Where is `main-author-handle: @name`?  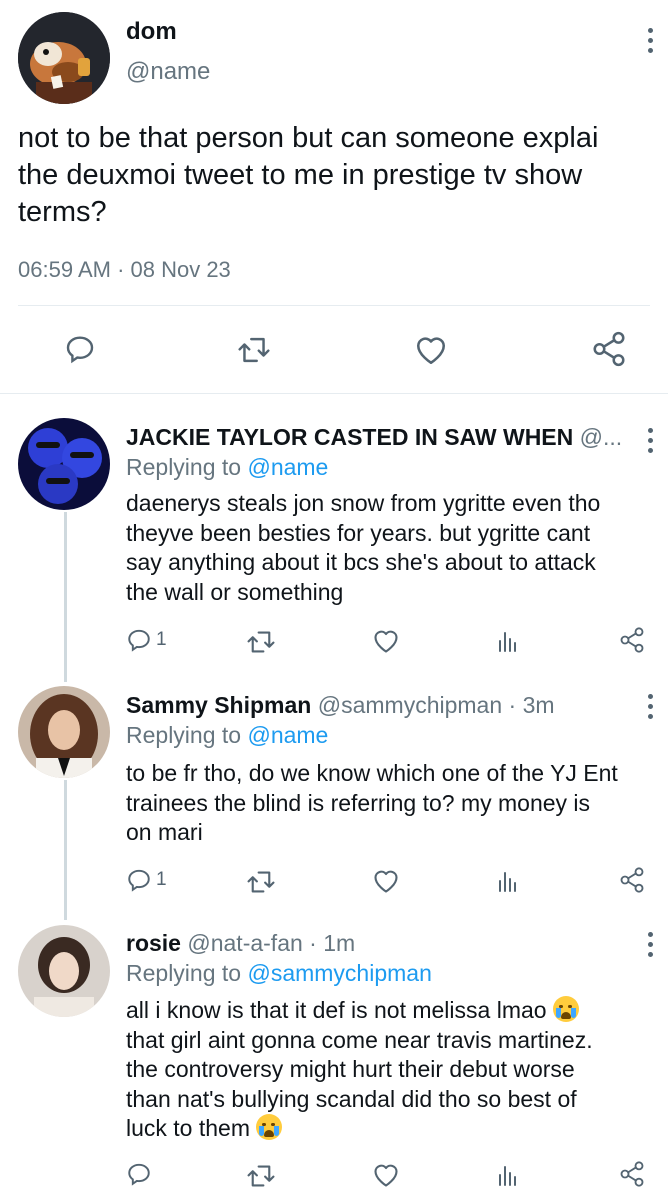 main-author-handle: @name is located at coordinates (168, 72).